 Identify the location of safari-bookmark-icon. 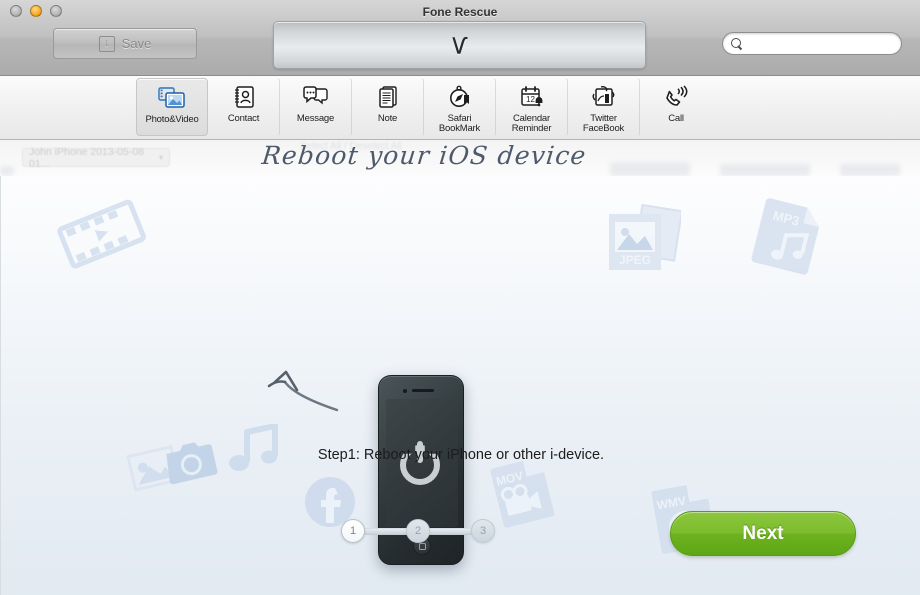
(460, 97).